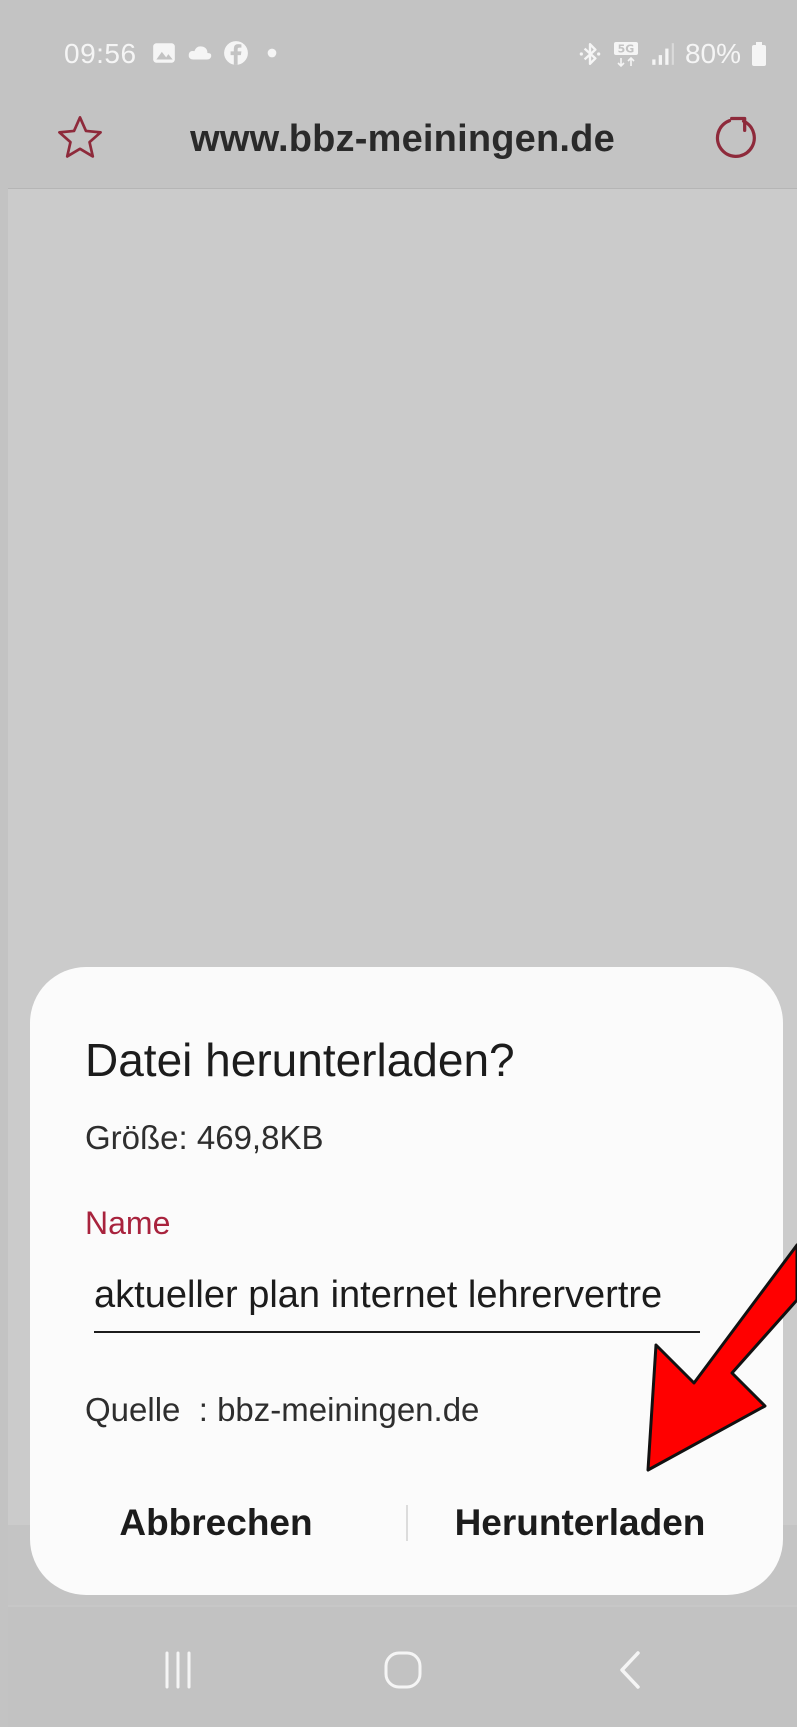  What do you see at coordinates (204, 1137) in the screenshot?
I see `file-size-text: Größe: 469,8KB` at bounding box center [204, 1137].